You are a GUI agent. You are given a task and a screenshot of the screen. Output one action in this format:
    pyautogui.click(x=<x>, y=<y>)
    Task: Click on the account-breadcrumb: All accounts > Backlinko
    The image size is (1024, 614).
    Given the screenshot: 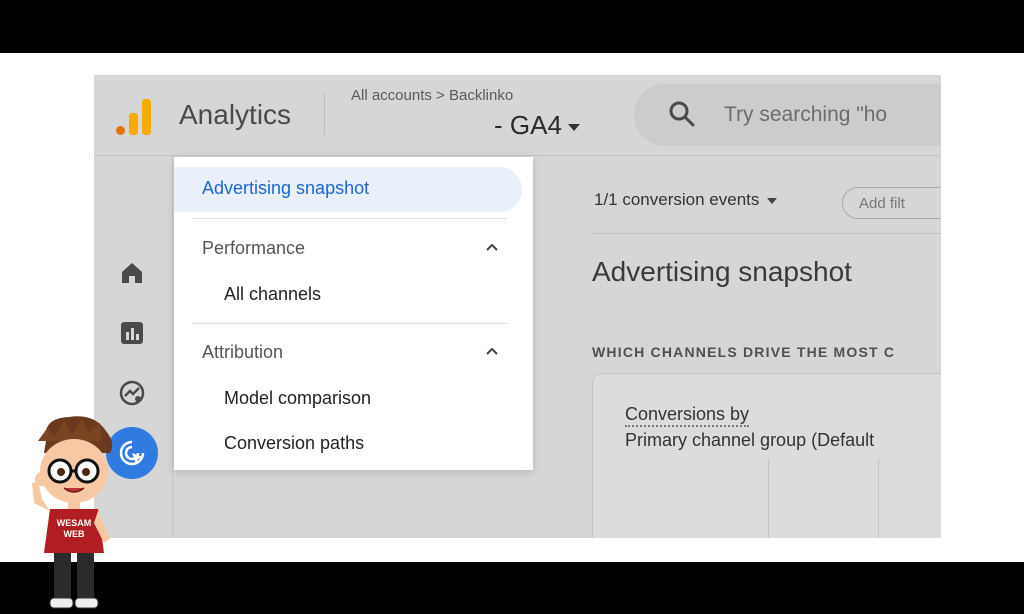 What is the action you would take?
    pyautogui.click(x=432, y=95)
    